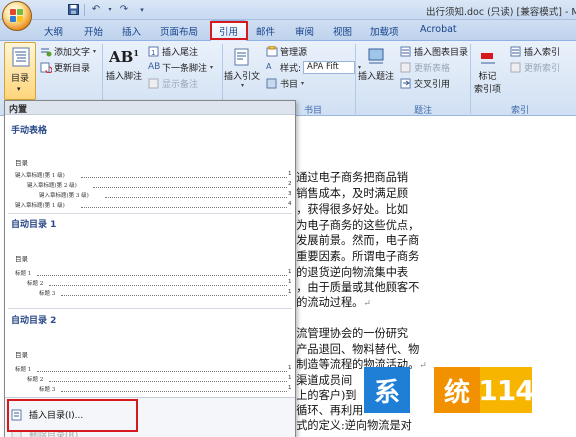  I want to click on ribbon-tabs: 大纲 开始 插入 页面布局 引用 邮件 审阅 视图 加载项 Acrobat, so click(288, 30).